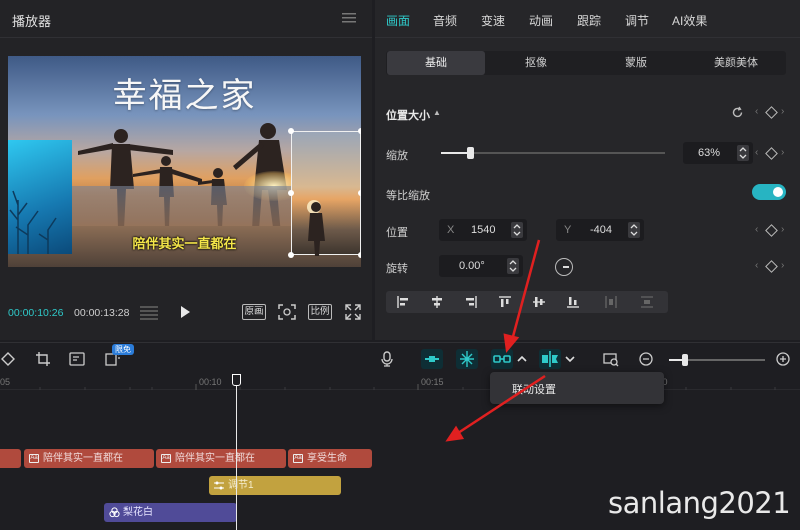 The width and height of the screenshot is (800, 530). I want to click on filter-icon, so click(114, 512).